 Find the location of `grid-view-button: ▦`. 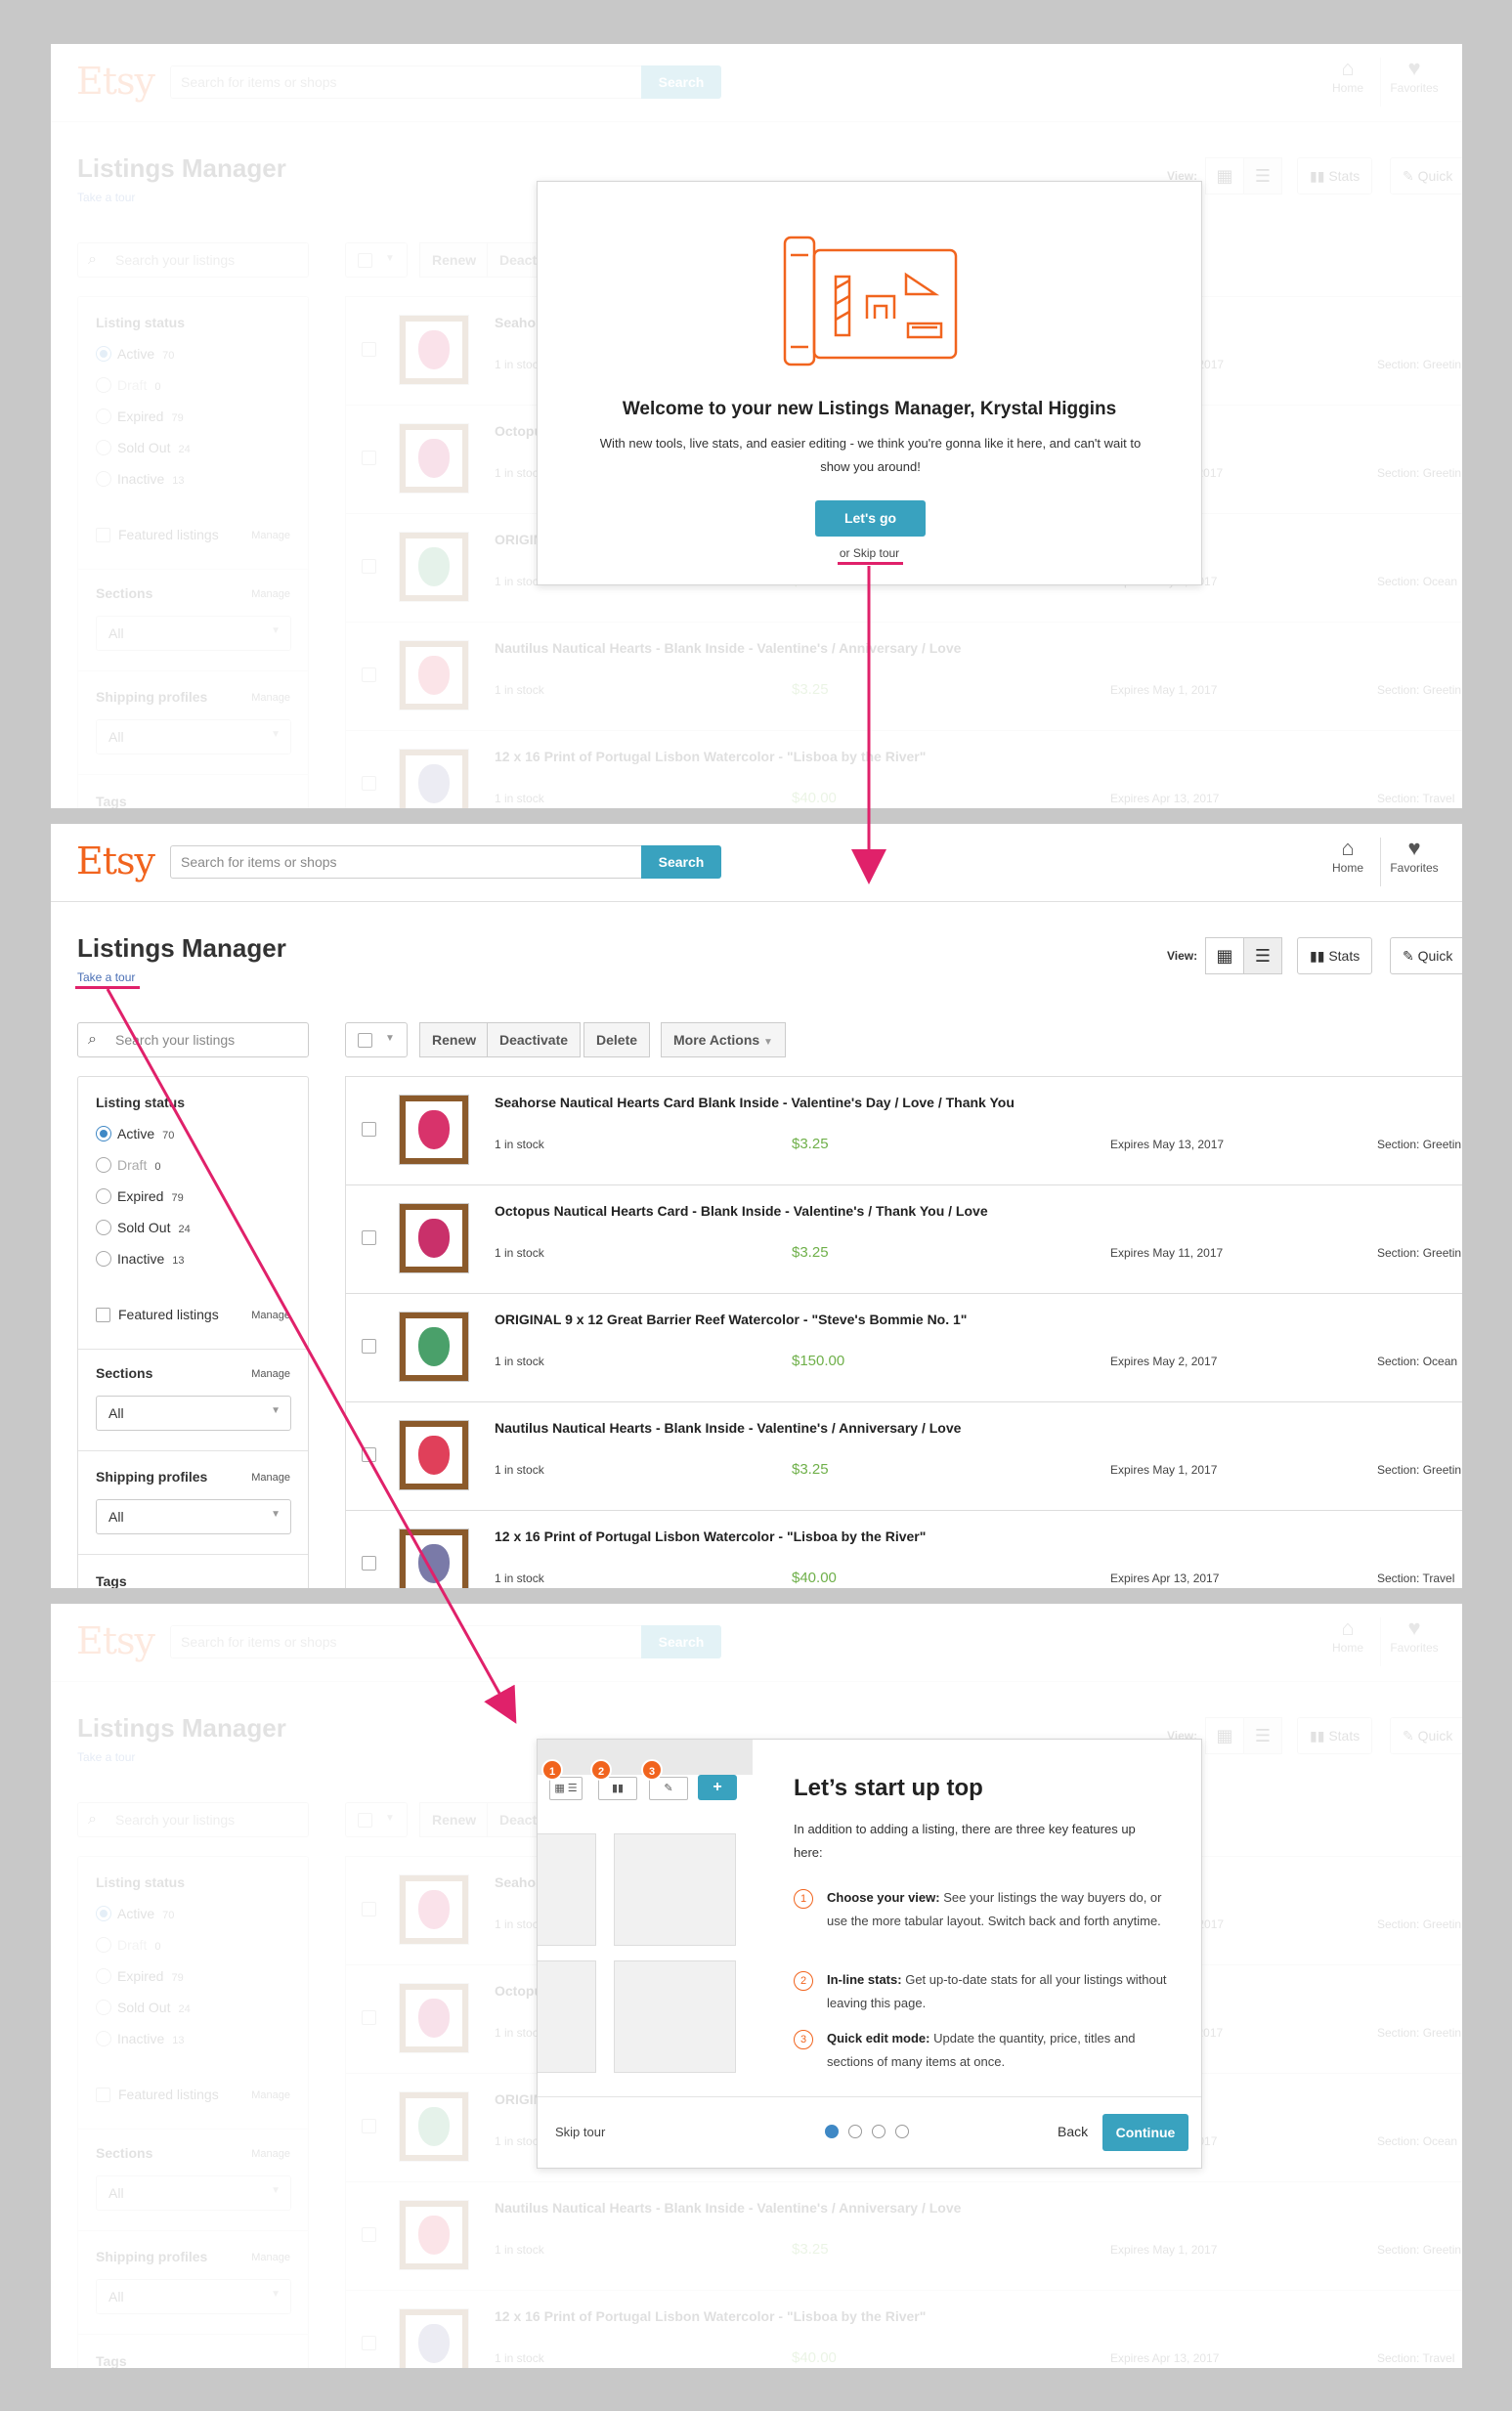

grid-view-button: ▦ is located at coordinates (1224, 956).